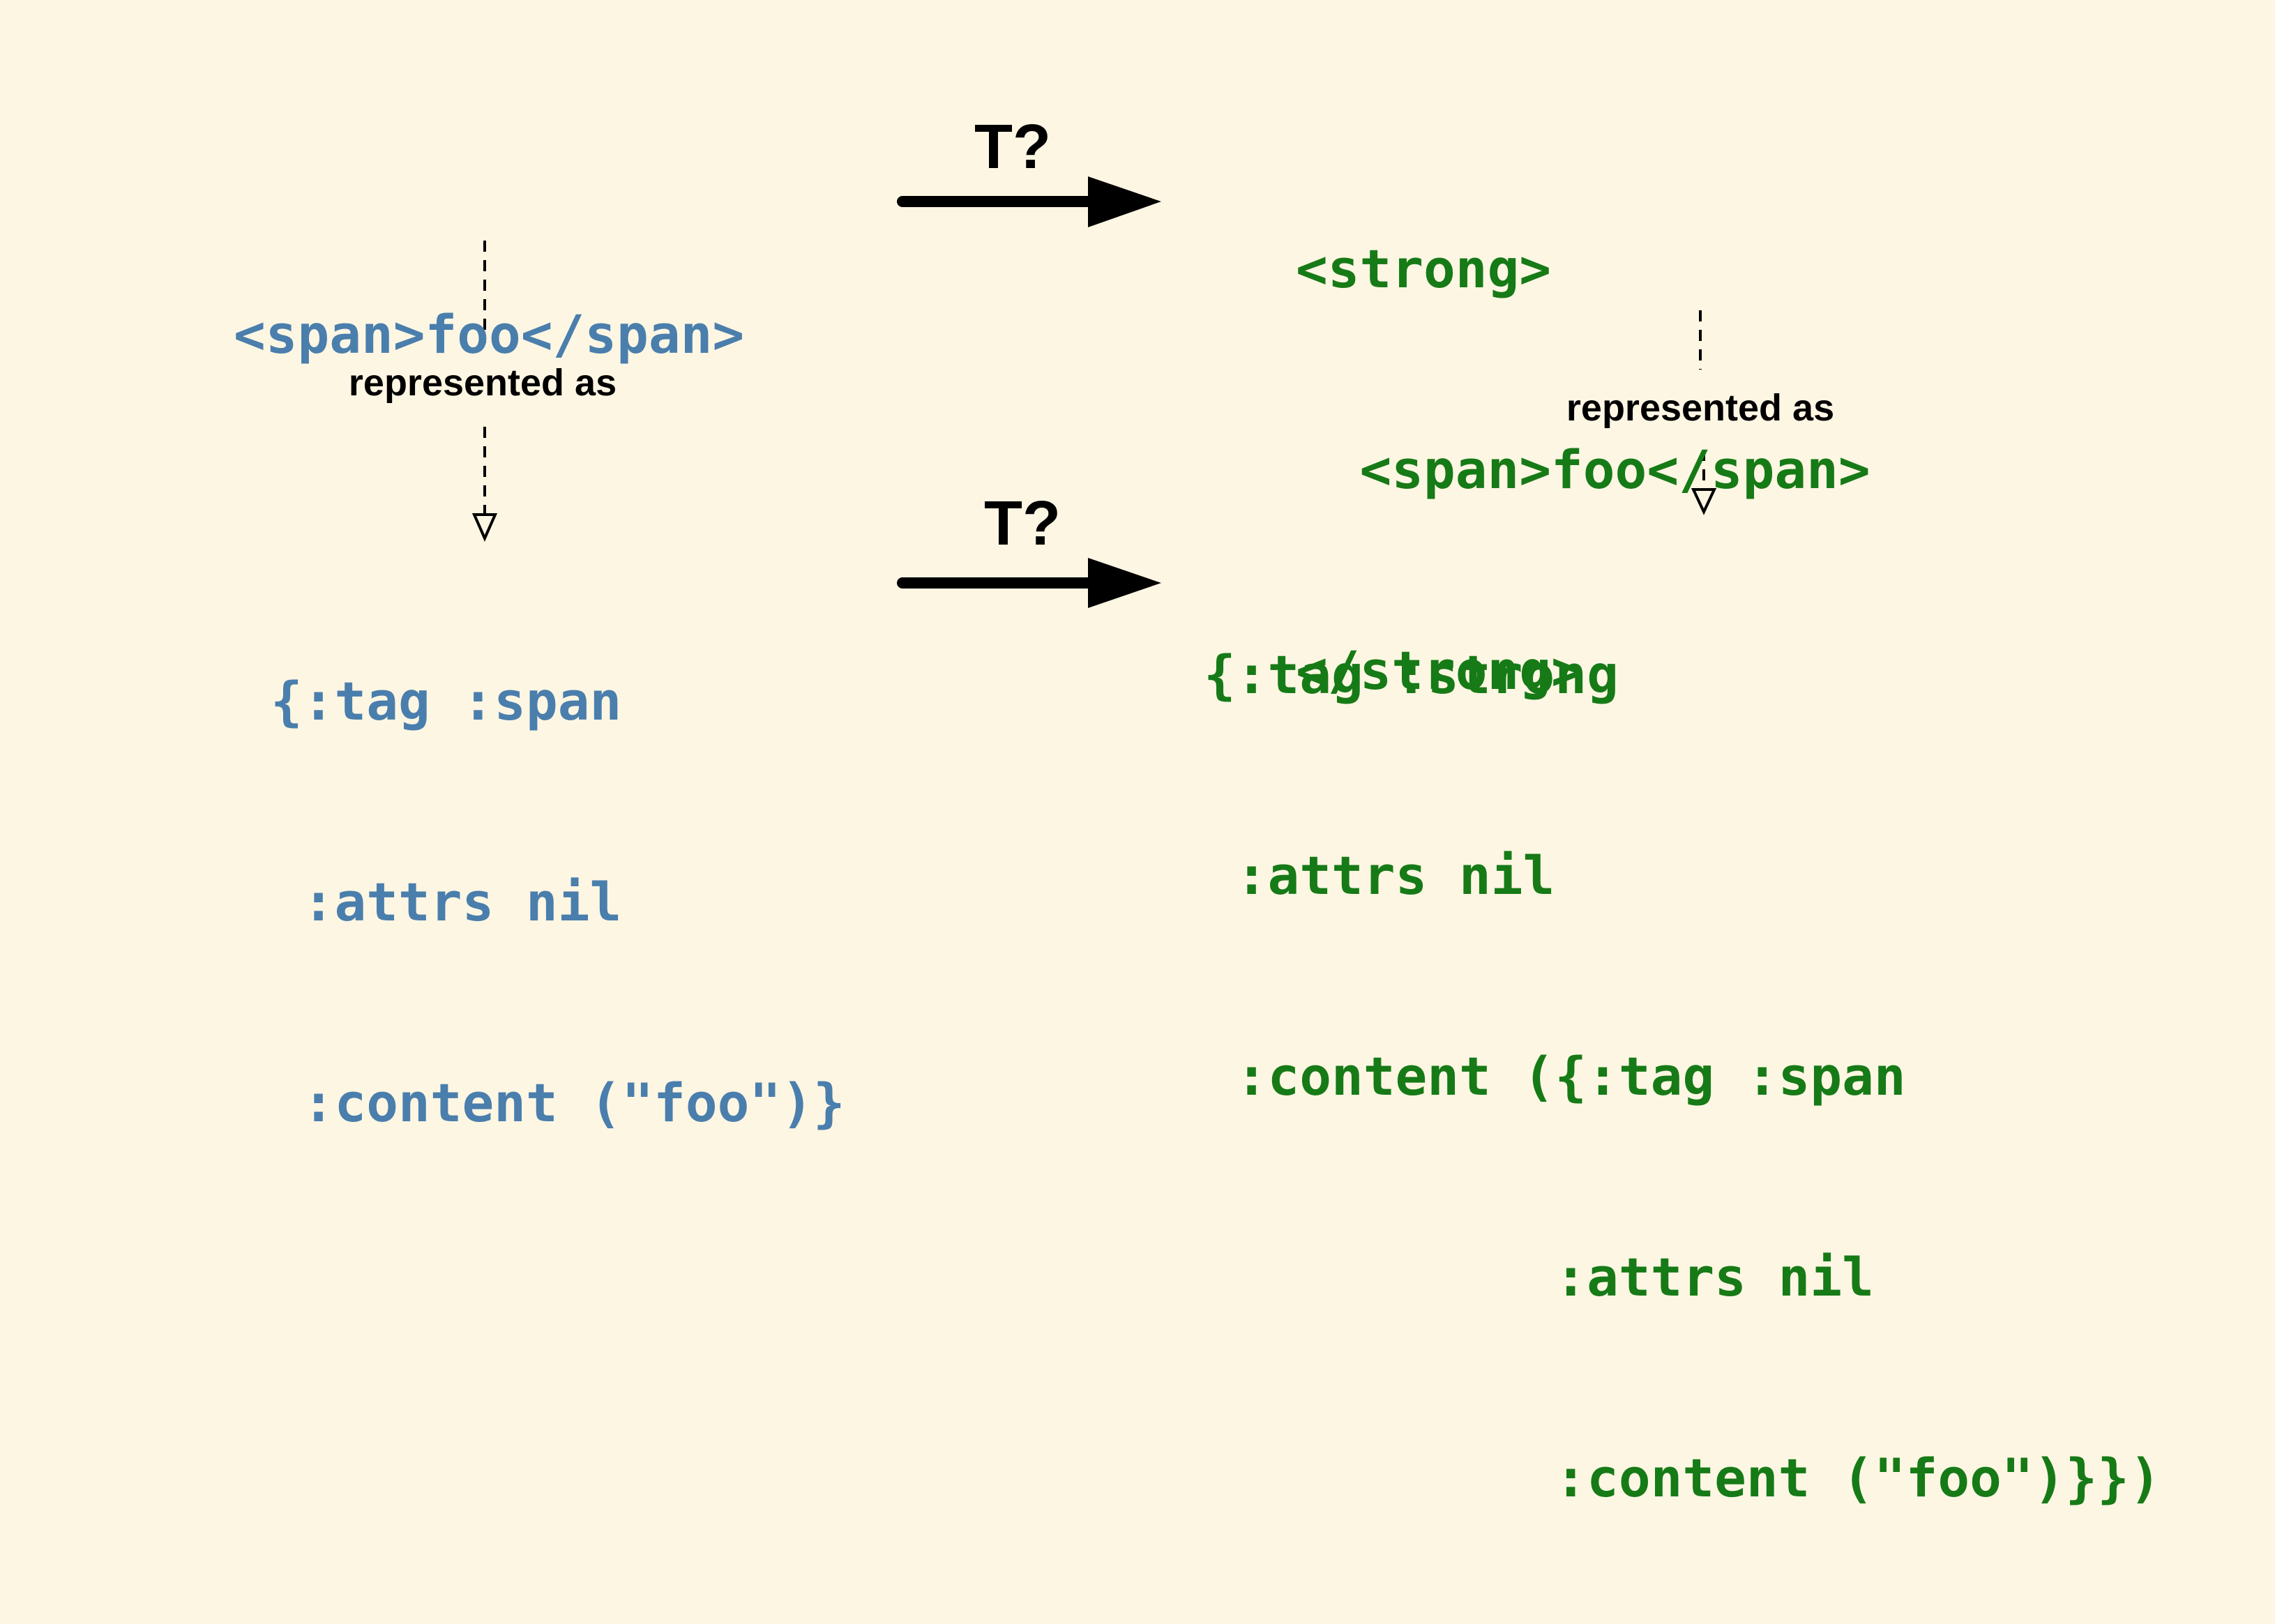  Describe the element at coordinates (558, 1103) in the screenshot. I see `input-map-line-3: :content ("foo")}` at that location.